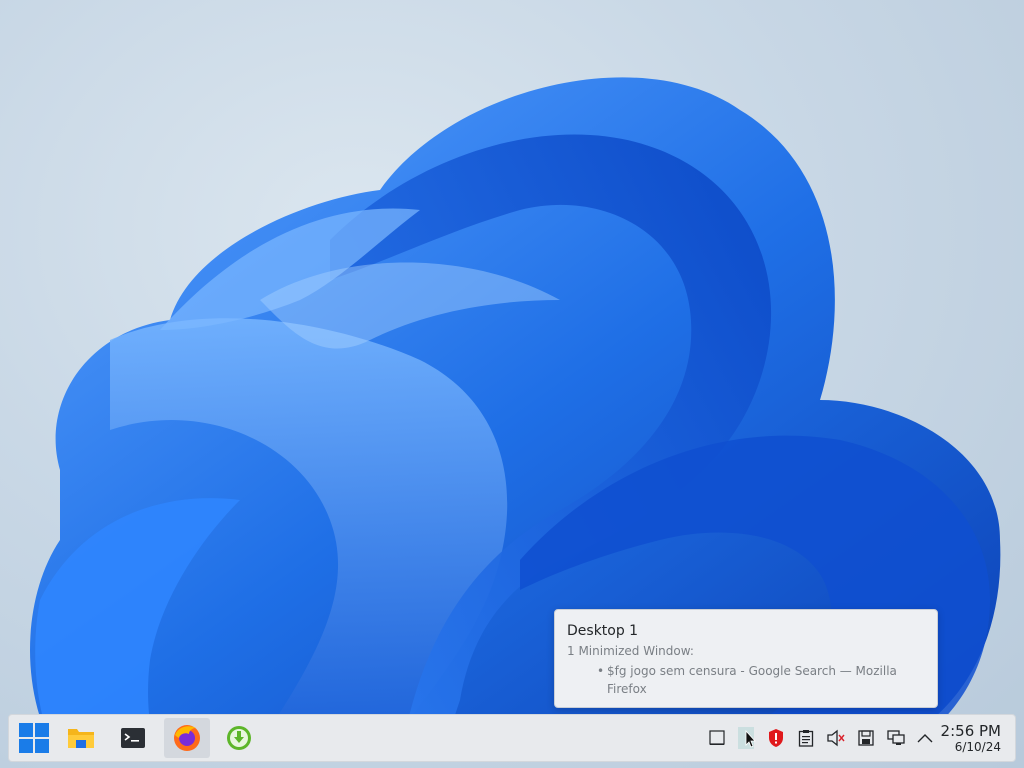  I want to click on virtual-desktop-pager, so click(748, 738).